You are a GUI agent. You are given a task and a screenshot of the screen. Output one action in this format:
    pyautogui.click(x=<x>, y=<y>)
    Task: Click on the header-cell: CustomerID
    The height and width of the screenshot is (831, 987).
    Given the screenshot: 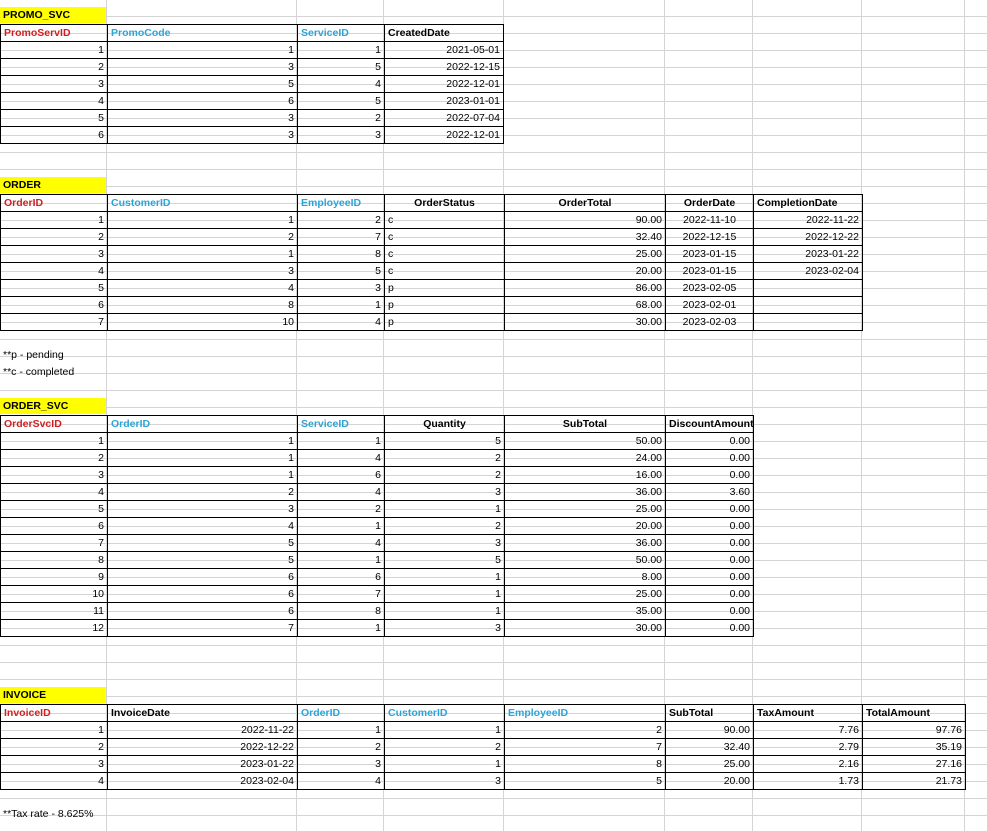 What is the action you would take?
    pyautogui.click(x=444, y=713)
    